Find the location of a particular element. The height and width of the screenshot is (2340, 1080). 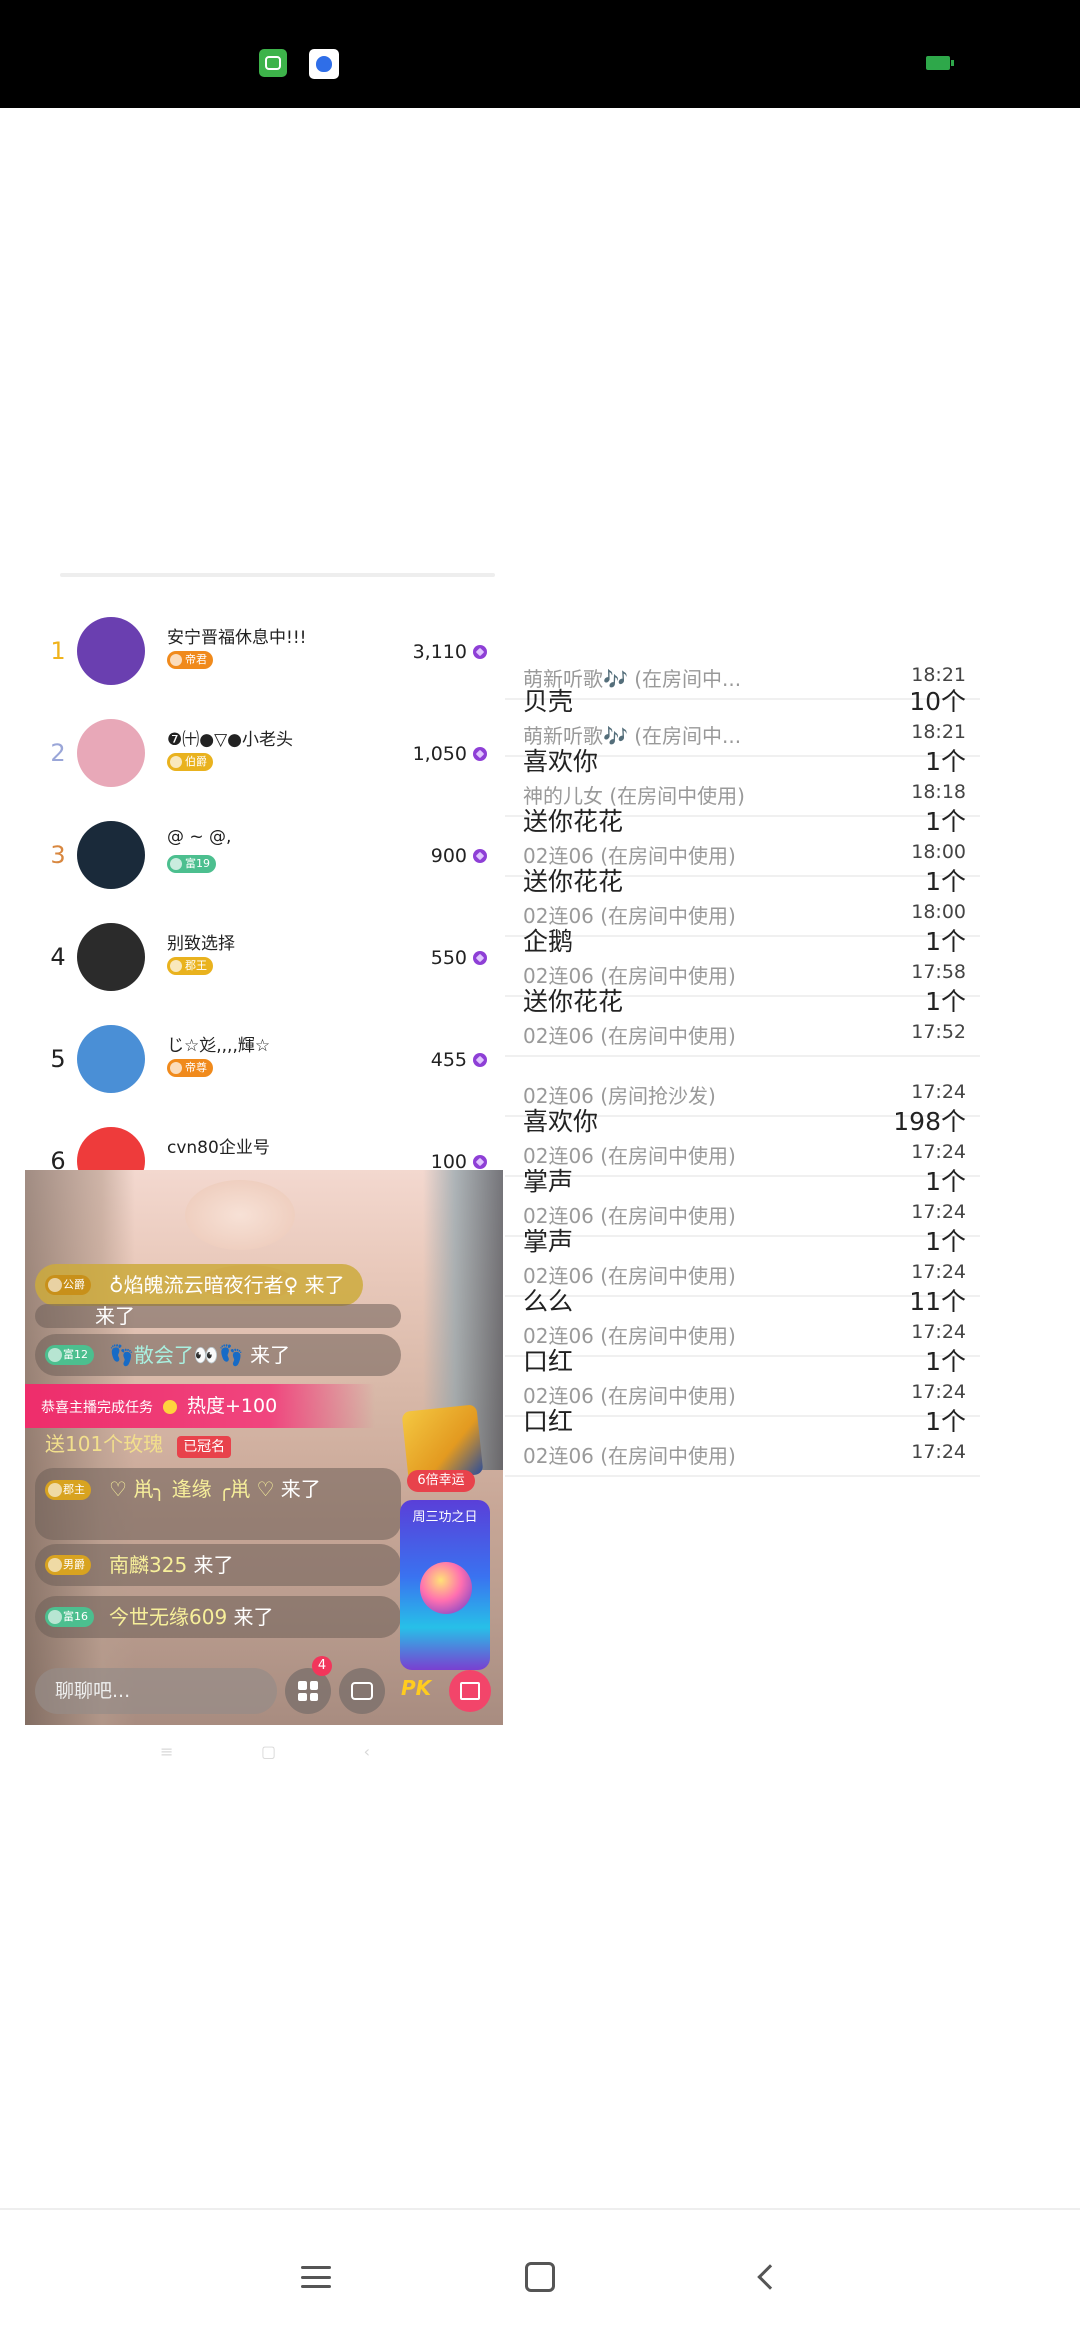

notification-badge: 4 is located at coordinates (322, 1666).